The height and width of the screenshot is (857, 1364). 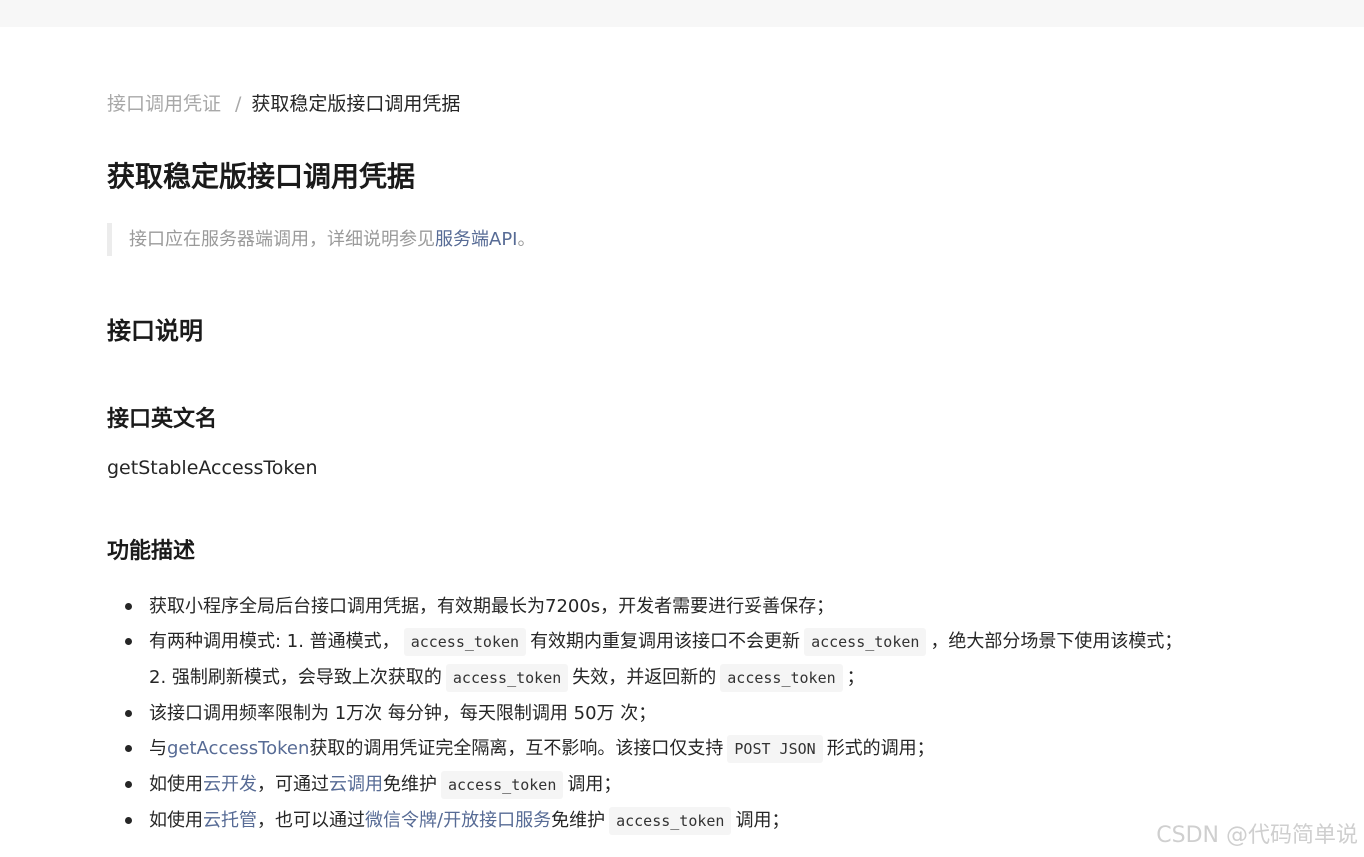 I want to click on list-item-text: 形式的调用；, so click(x=880, y=748).